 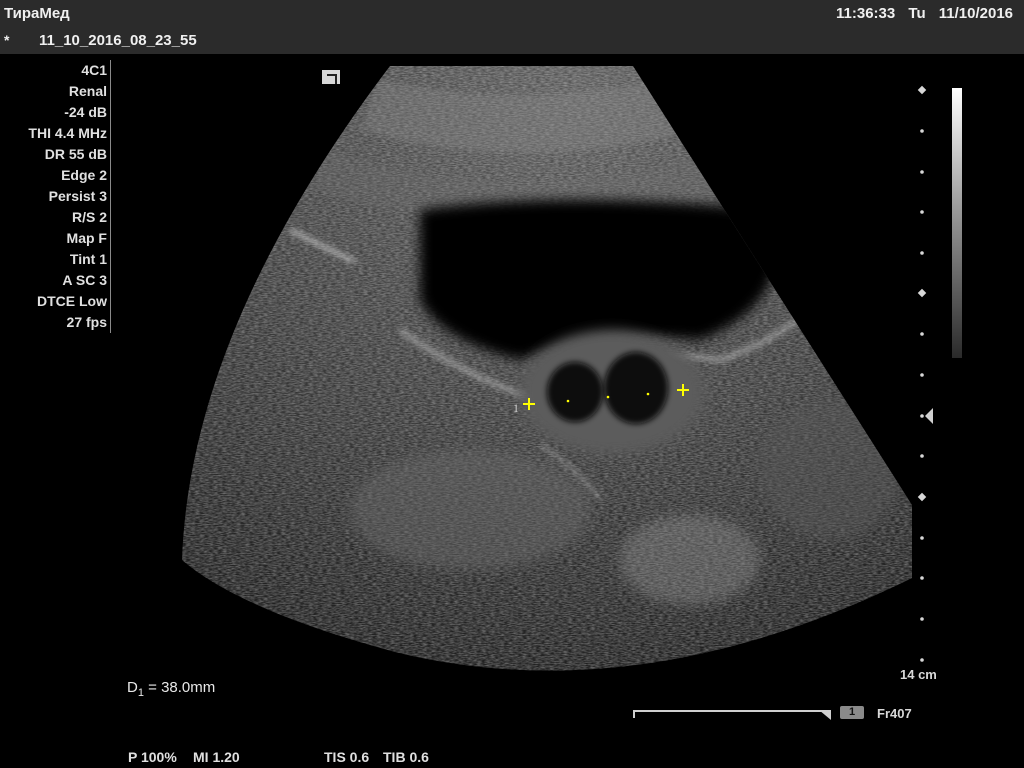 I want to click on mechanical-index: MI 1.20, so click(x=216, y=757).